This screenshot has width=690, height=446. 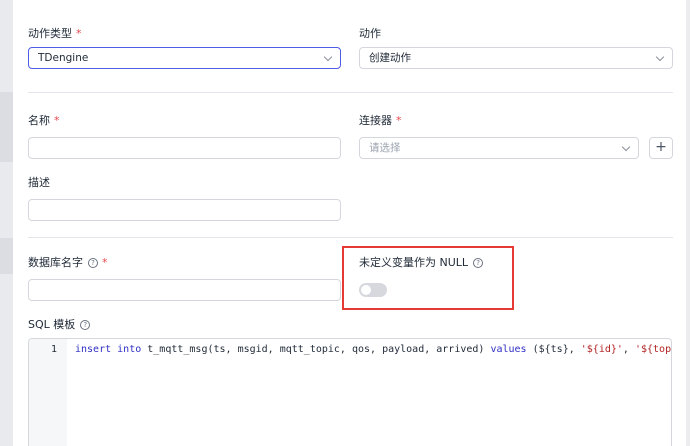 What do you see at coordinates (93, 349) in the screenshot?
I see `sql-token-keyword: insert` at bounding box center [93, 349].